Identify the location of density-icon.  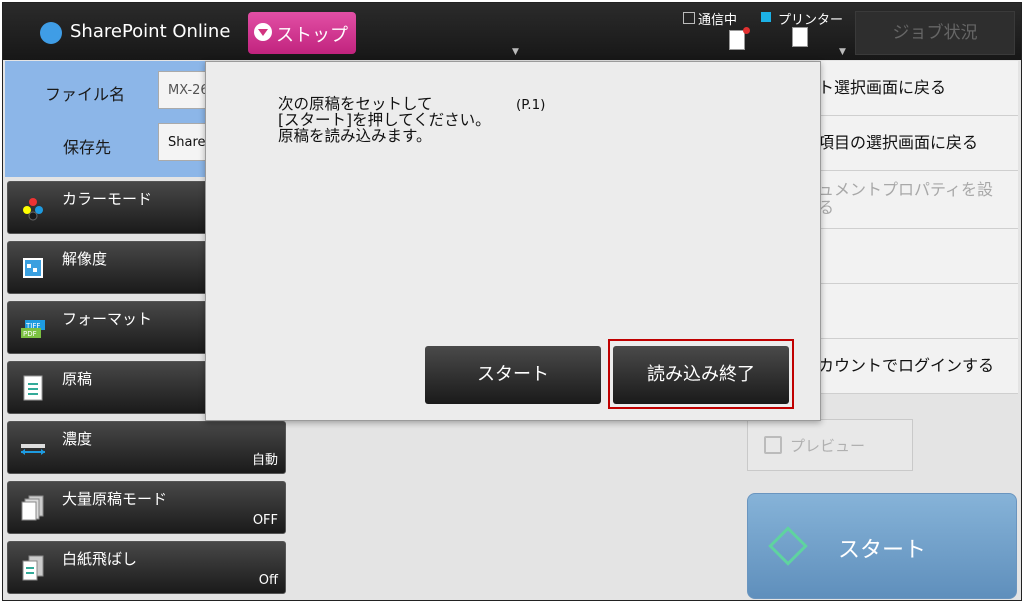
(33, 449).